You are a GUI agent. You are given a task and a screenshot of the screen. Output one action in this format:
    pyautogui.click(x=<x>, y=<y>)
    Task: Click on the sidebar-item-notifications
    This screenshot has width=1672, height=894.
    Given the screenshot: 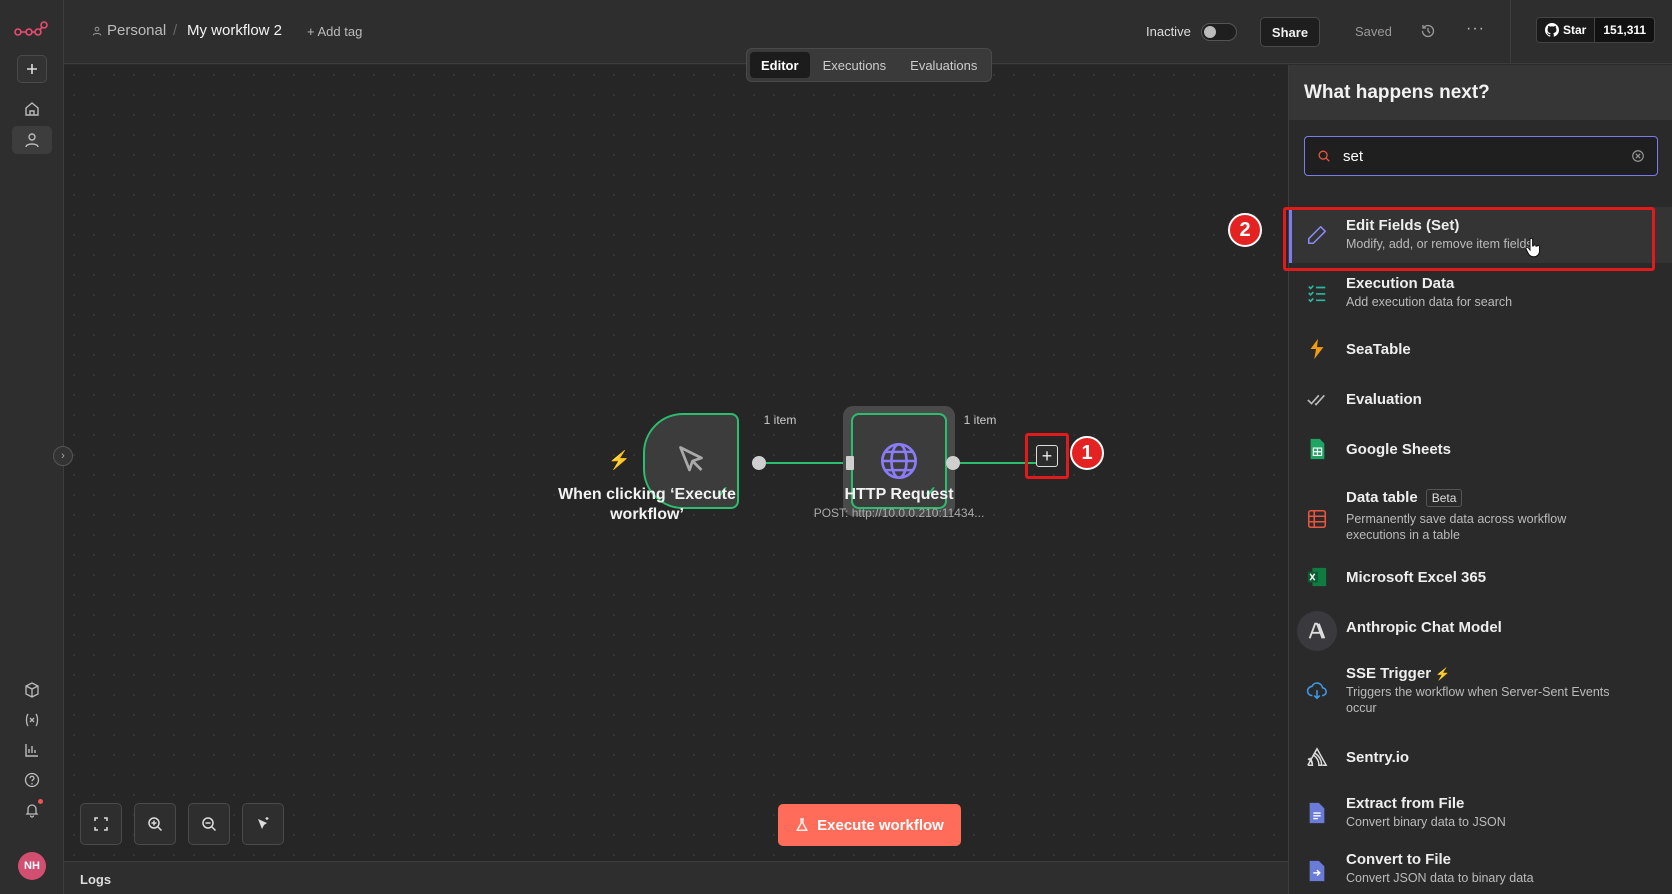 What is the action you would take?
    pyautogui.click(x=32, y=810)
    